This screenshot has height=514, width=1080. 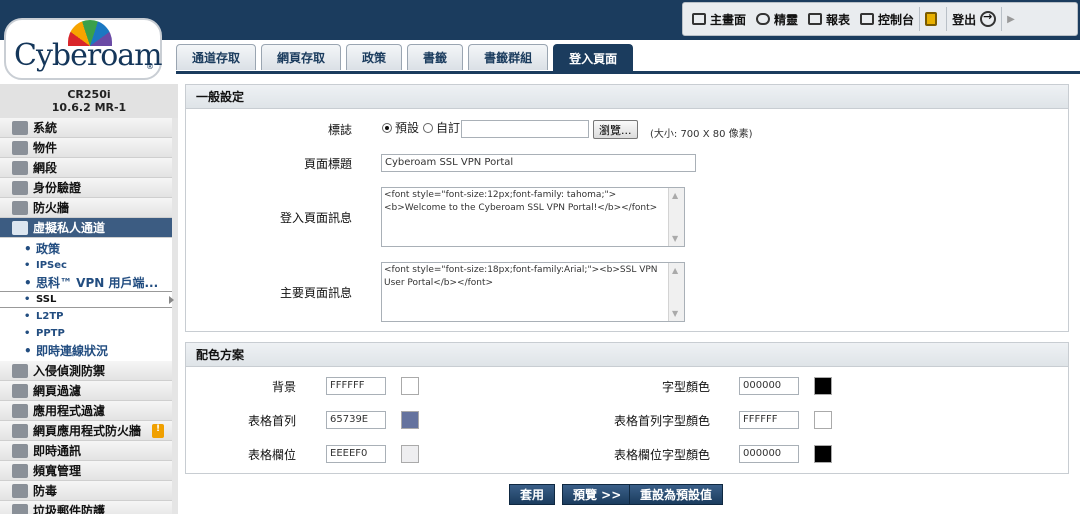 What do you see at coordinates (216, 57) in the screenshot?
I see `tab-tunnel-access: 通道存取` at bounding box center [216, 57].